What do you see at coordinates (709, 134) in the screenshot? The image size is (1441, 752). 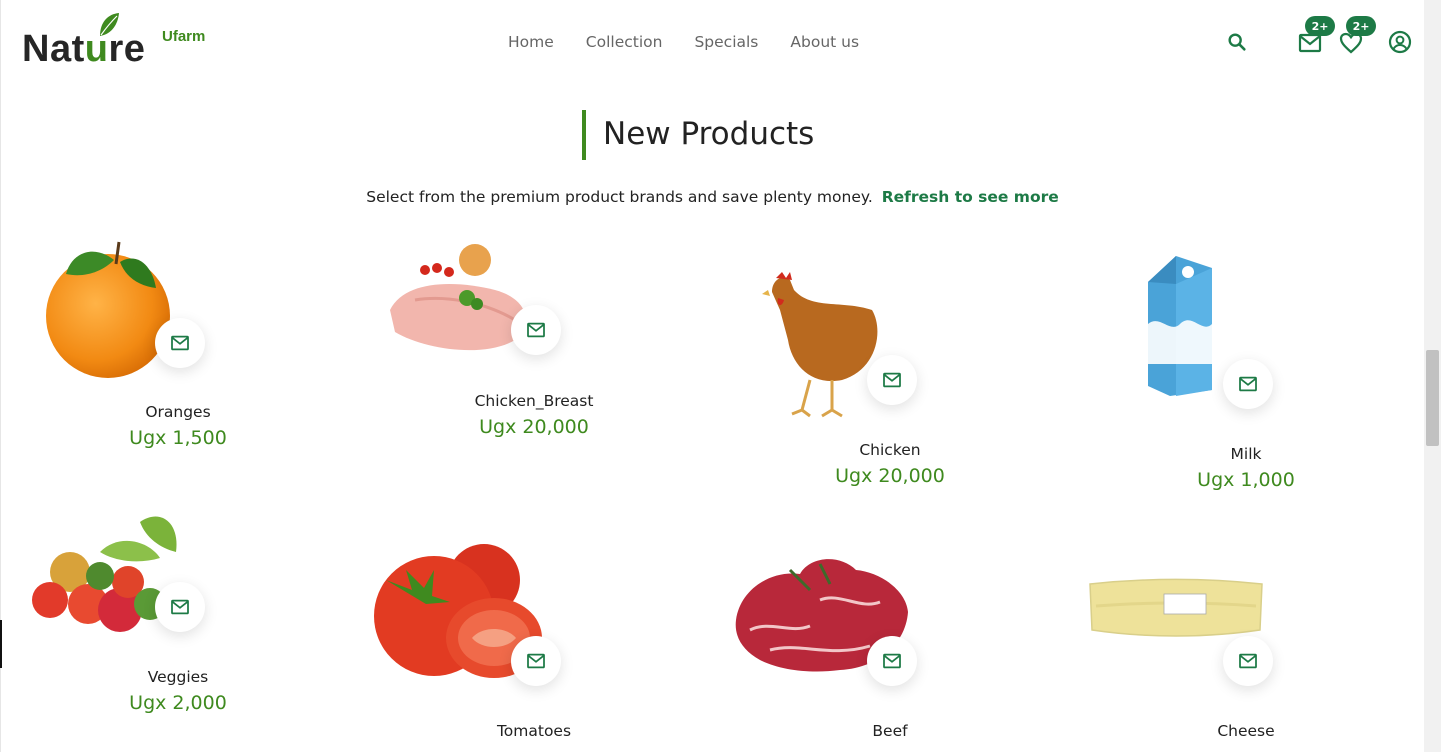 I see `section-title: New Products` at bounding box center [709, 134].